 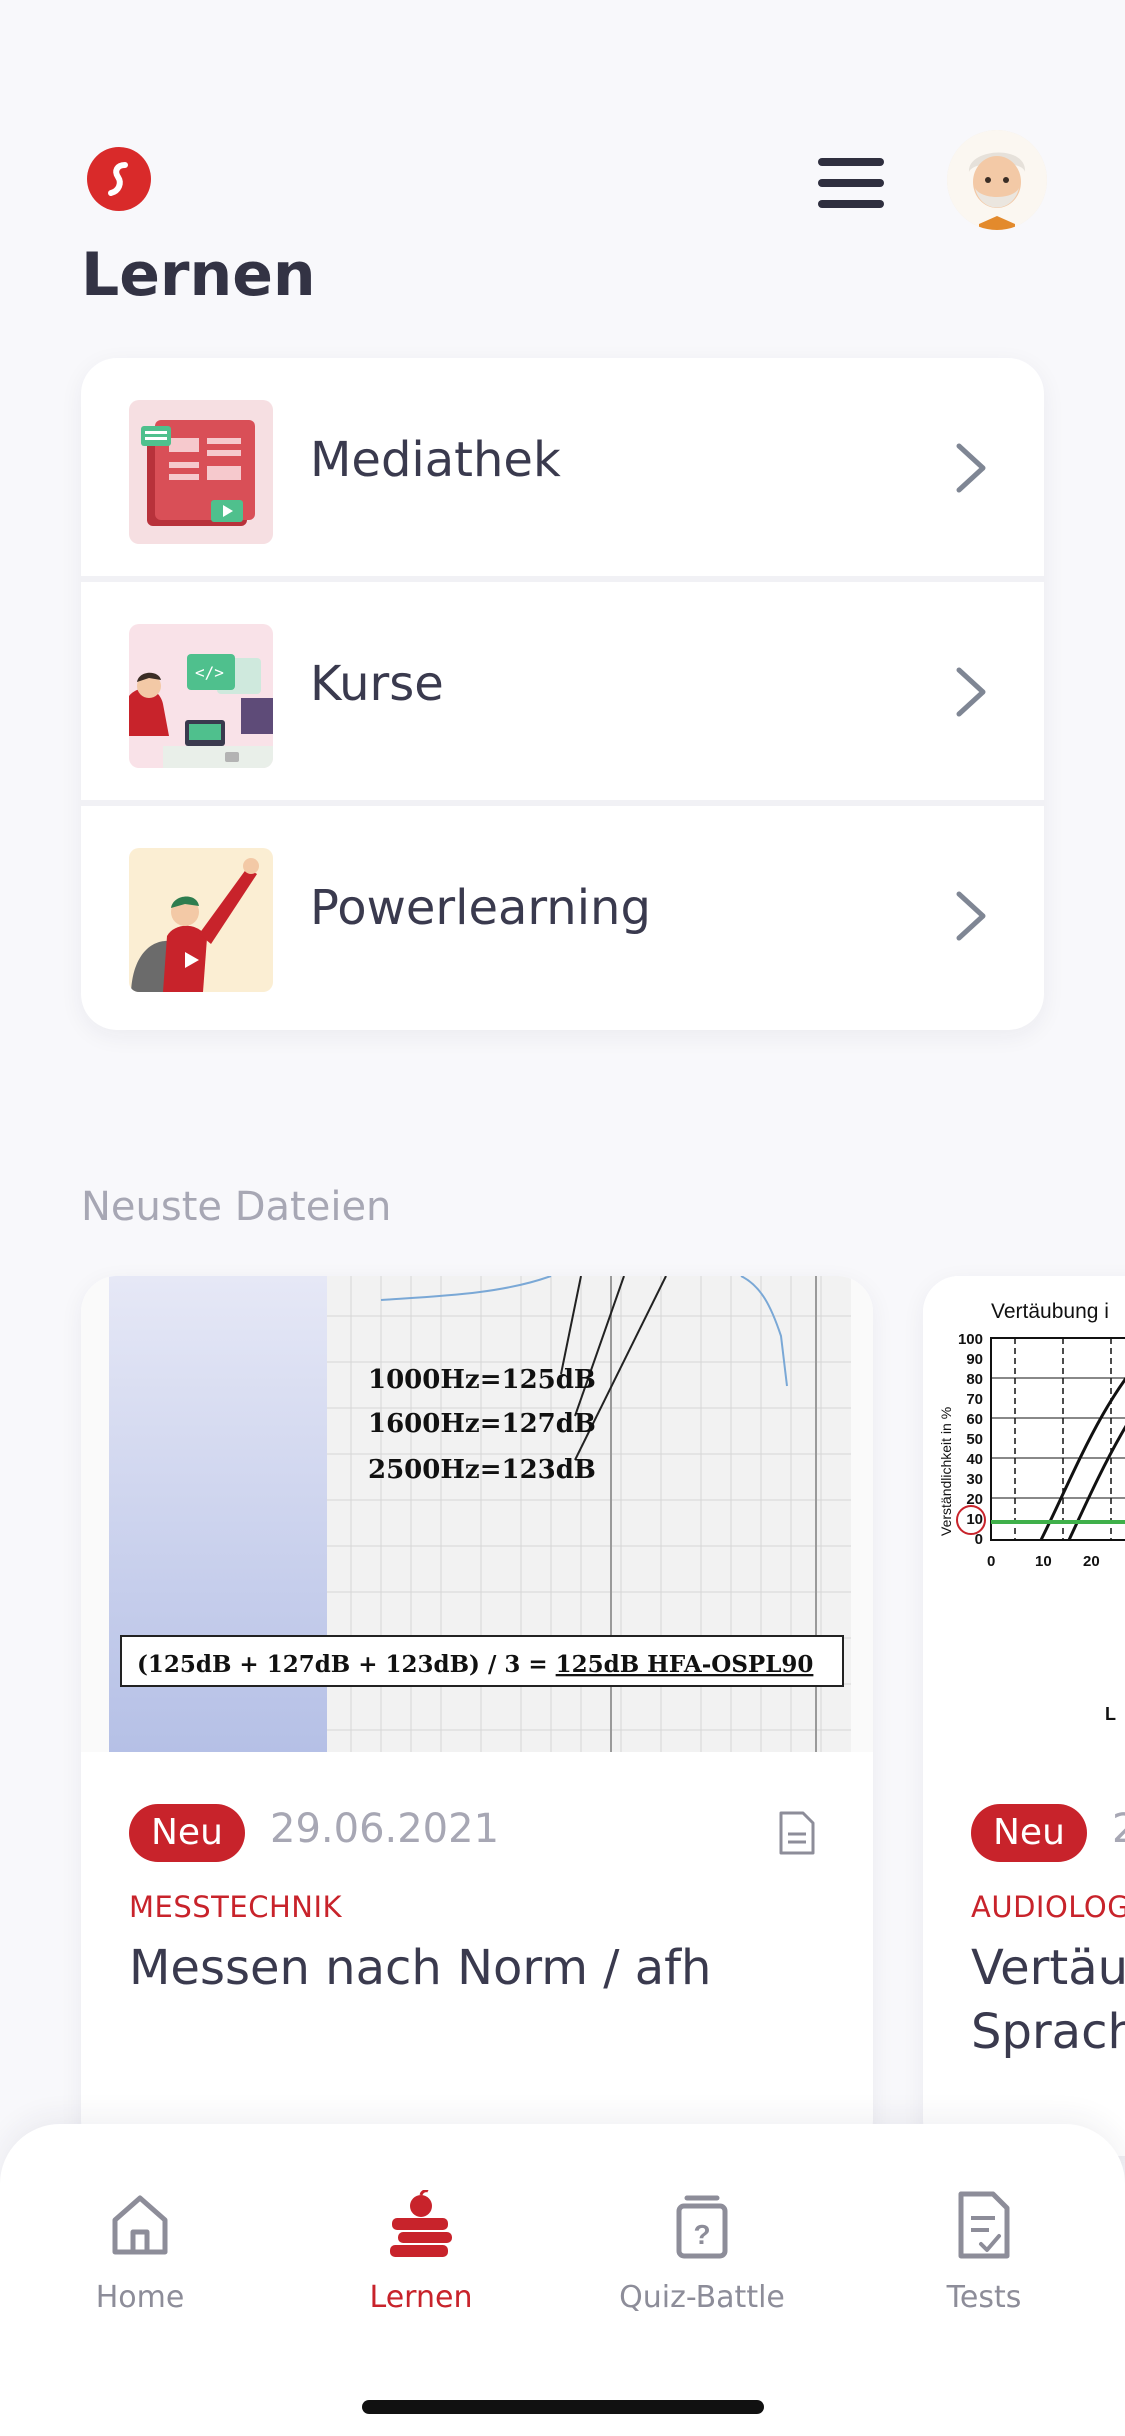 What do you see at coordinates (562, 467) in the screenshot?
I see `nav-item-mediathek: Mediathek` at bounding box center [562, 467].